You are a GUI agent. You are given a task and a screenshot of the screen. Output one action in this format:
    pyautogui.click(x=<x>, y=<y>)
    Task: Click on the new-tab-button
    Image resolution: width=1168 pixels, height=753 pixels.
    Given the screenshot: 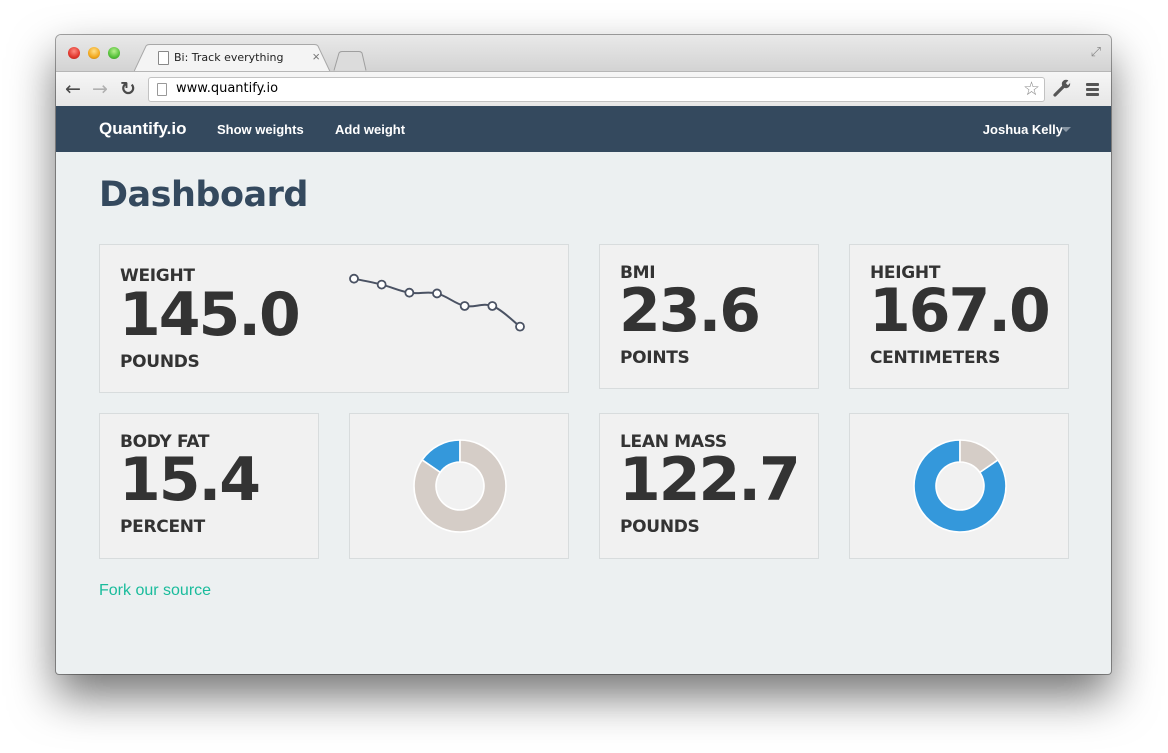 What is the action you would take?
    pyautogui.click(x=350, y=61)
    